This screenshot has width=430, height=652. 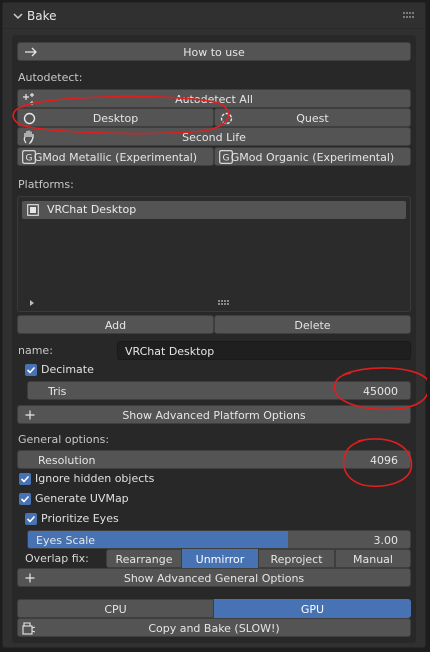 What do you see at coordinates (121, 115) in the screenshot?
I see `annotation-circle-desktop` at bounding box center [121, 115].